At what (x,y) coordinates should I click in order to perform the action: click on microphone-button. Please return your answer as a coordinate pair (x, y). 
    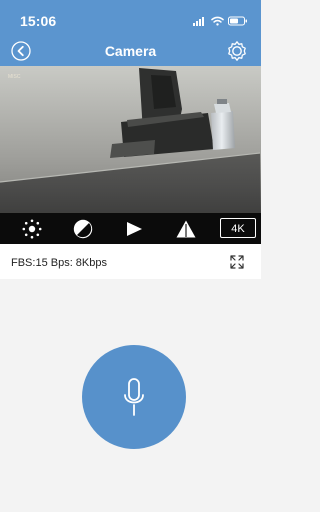
    Looking at the image, I should click on (134, 397).